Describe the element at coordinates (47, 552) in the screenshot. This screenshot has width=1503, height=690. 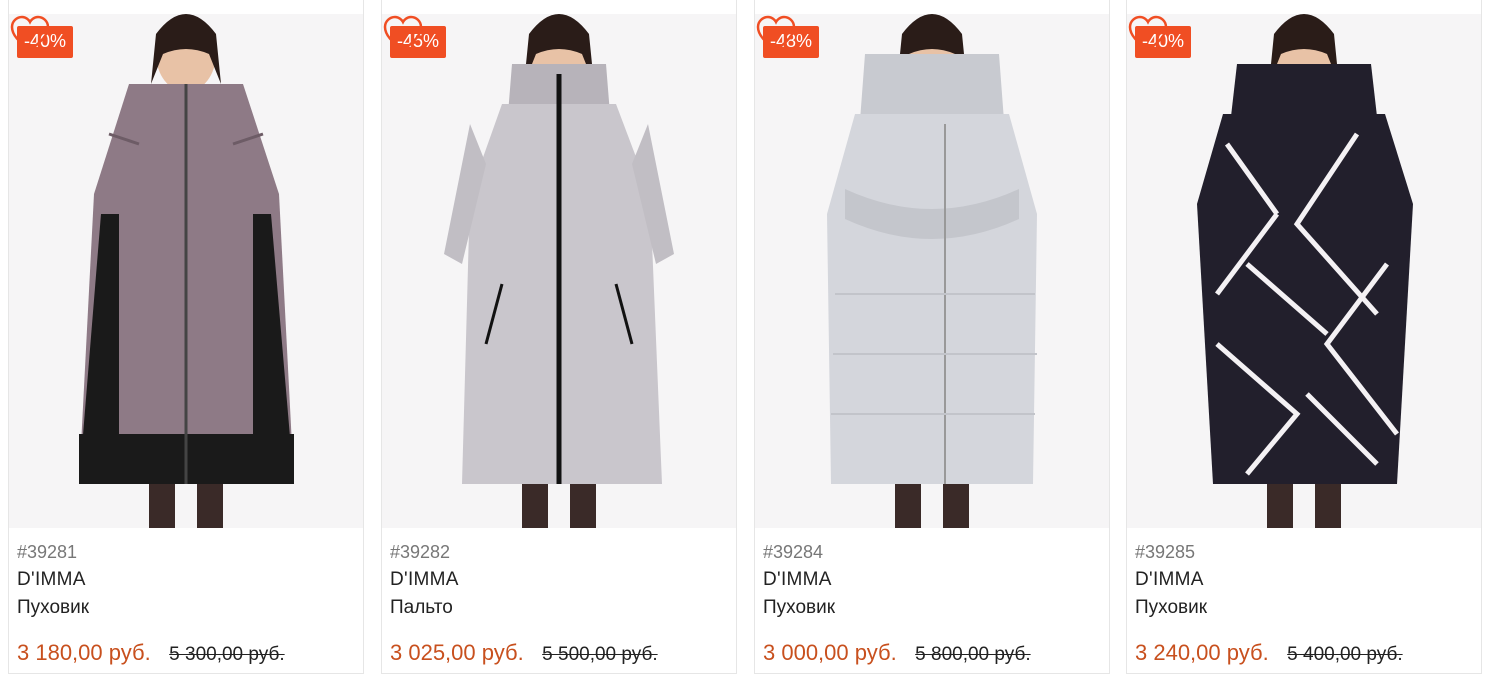
I see `product-sku: #39281` at that location.